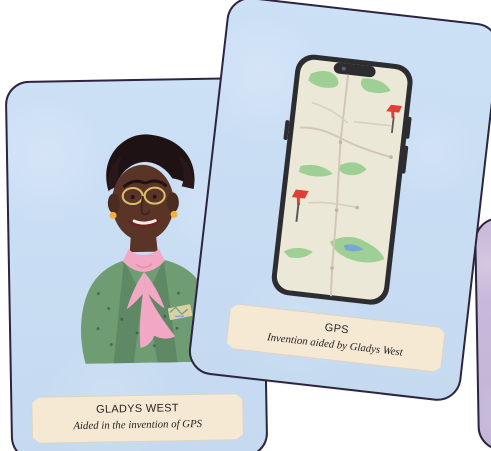 Image resolution: width=491 pixels, height=451 pixels. I want to click on background-purple-card, so click(482, 333).